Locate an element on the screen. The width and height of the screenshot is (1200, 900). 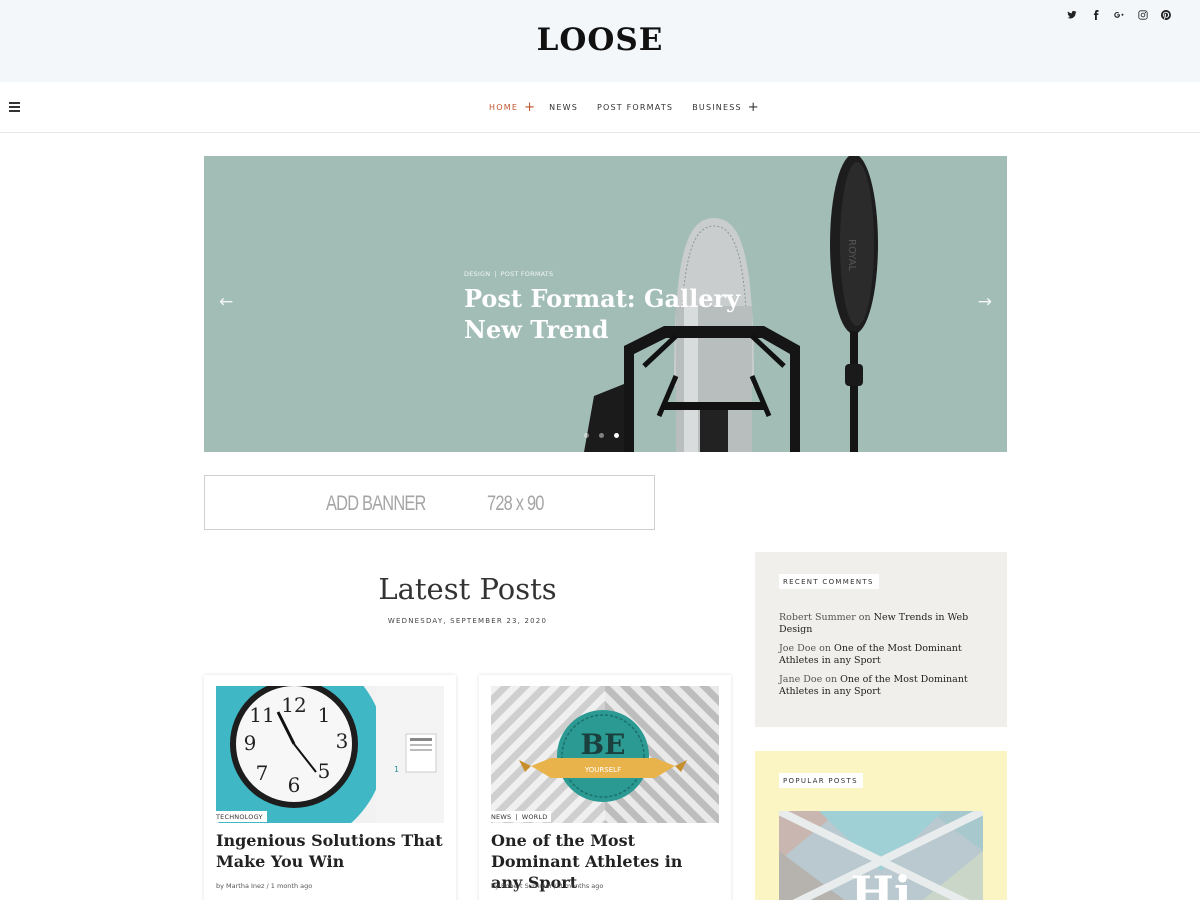
svg-text: 6 is located at coordinates (294, 785).